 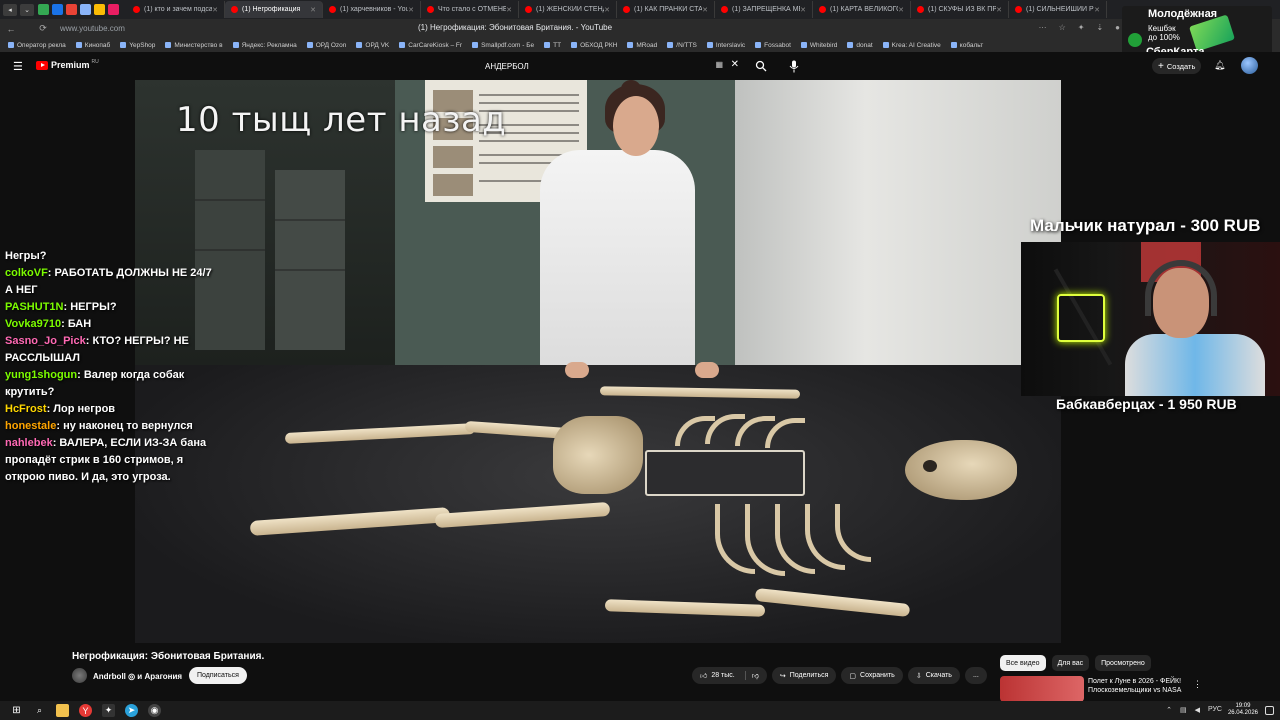 What do you see at coordinates (137, 45) in the screenshot?
I see `bookmark-item: YepShop` at bounding box center [137, 45].